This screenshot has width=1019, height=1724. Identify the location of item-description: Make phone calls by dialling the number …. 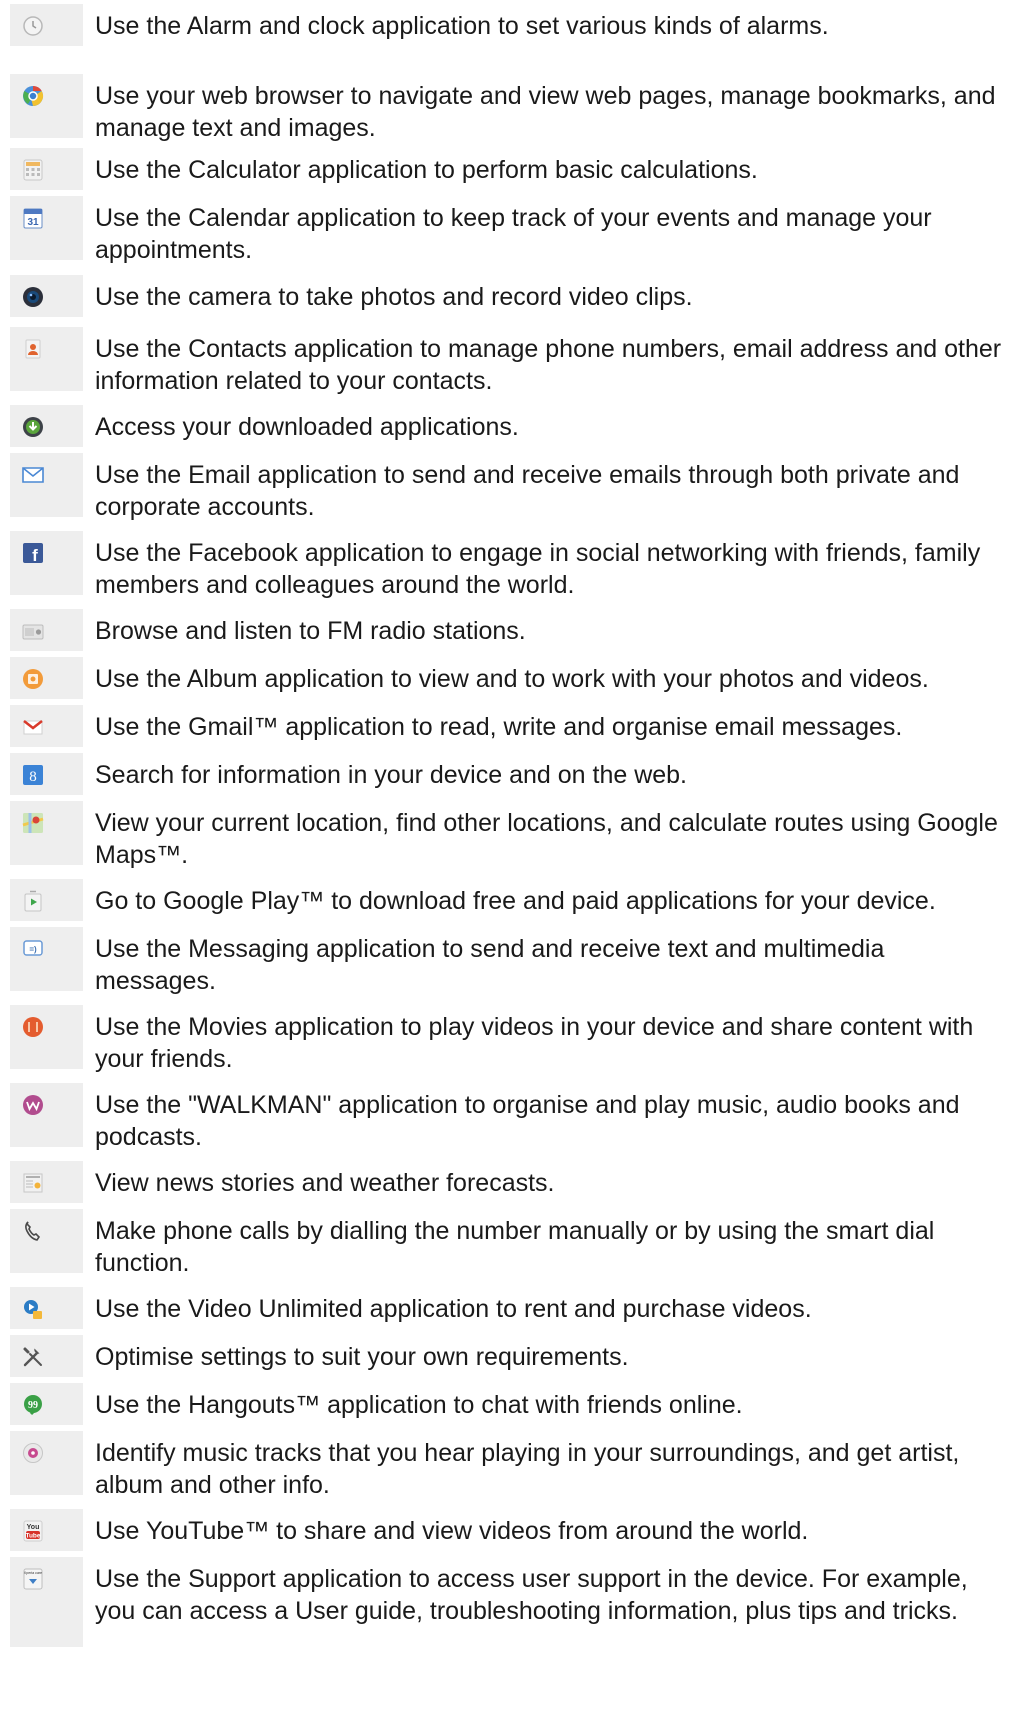
(515, 1247).